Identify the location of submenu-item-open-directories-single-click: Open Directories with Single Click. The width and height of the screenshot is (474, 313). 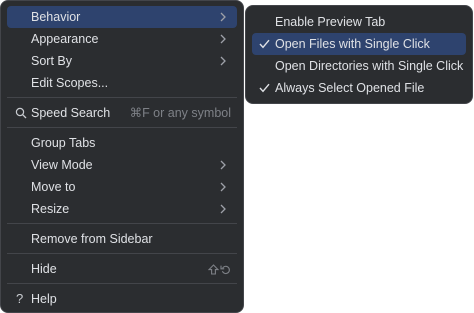
(359, 66).